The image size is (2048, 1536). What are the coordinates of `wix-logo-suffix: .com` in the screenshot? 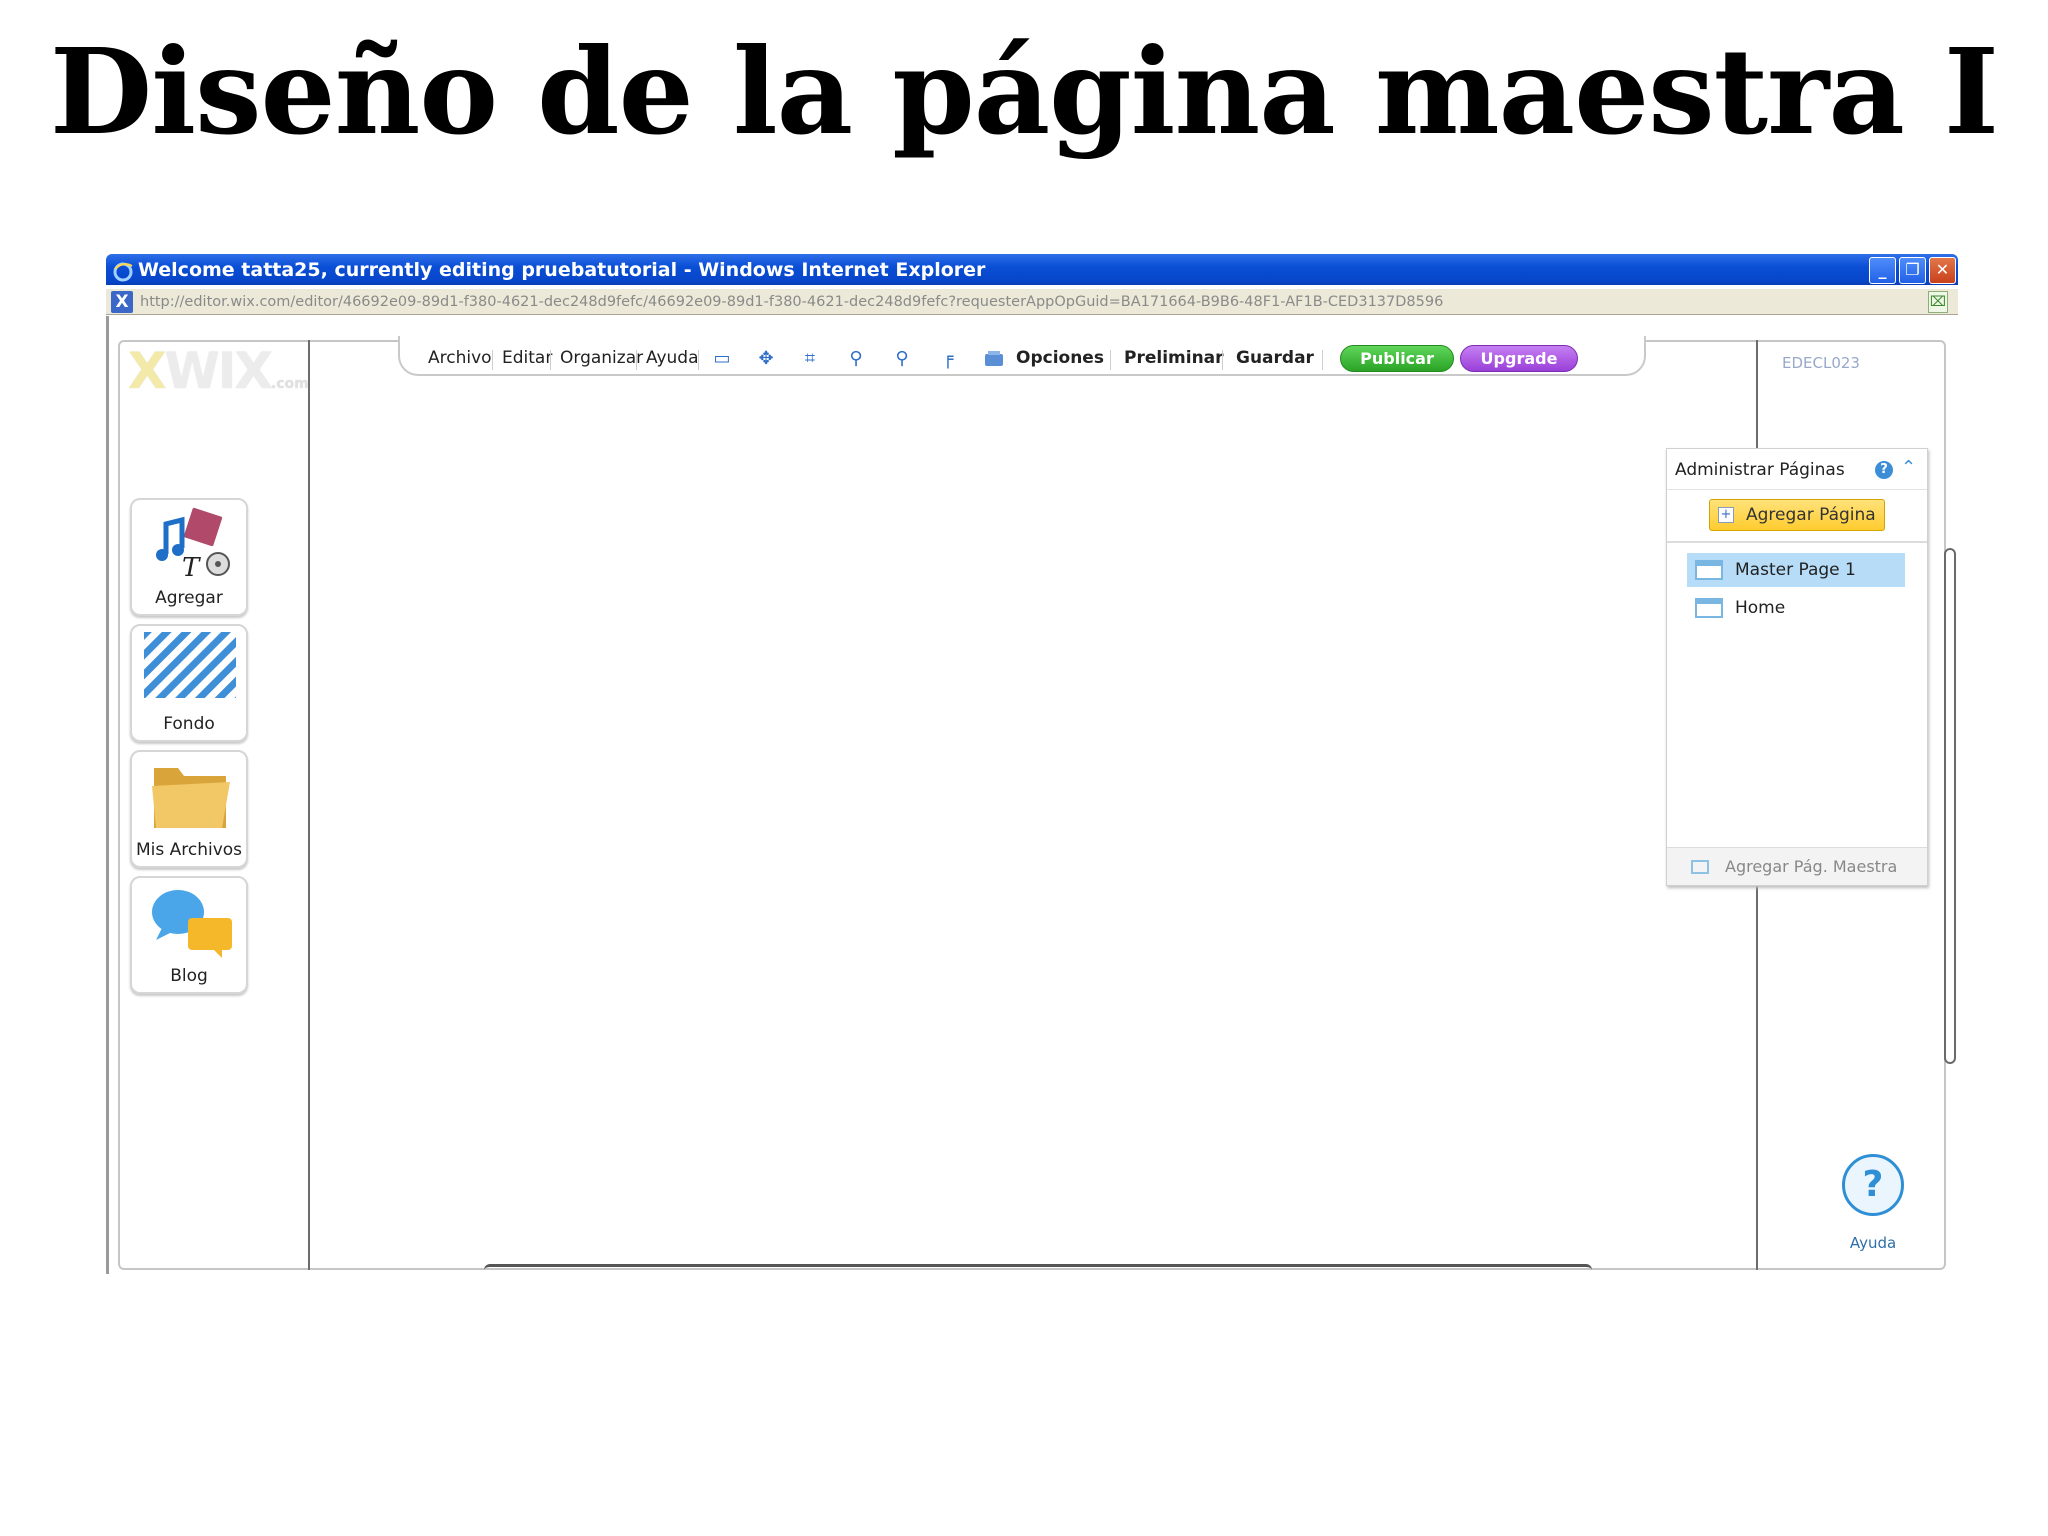 It's located at (289, 384).